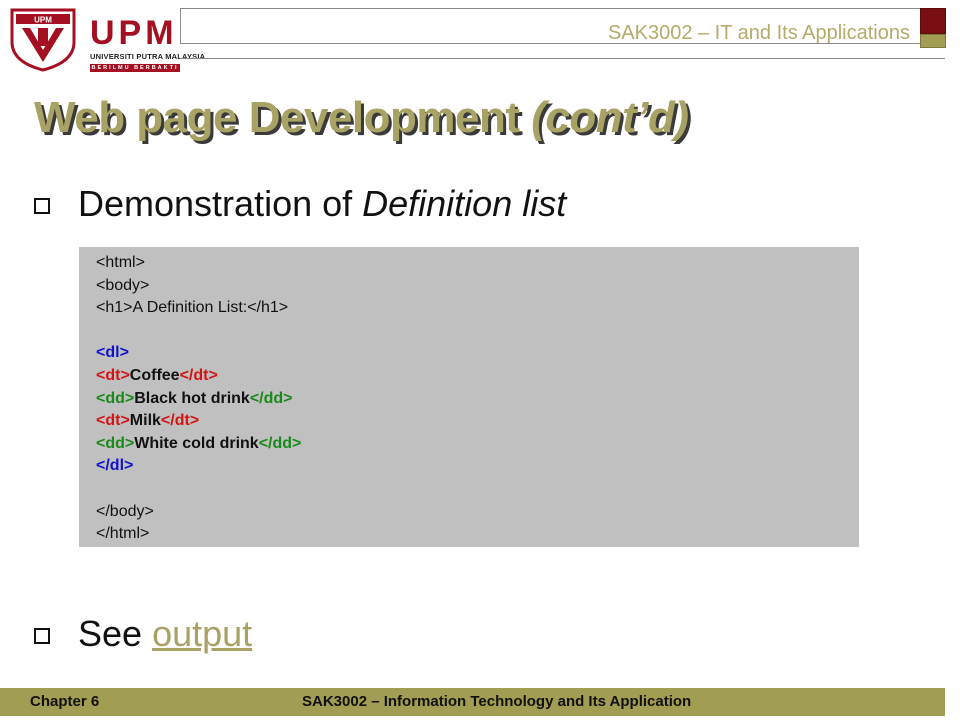 This screenshot has width=960, height=720. Describe the element at coordinates (562, 58) in the screenshot. I see `header-divider` at that location.